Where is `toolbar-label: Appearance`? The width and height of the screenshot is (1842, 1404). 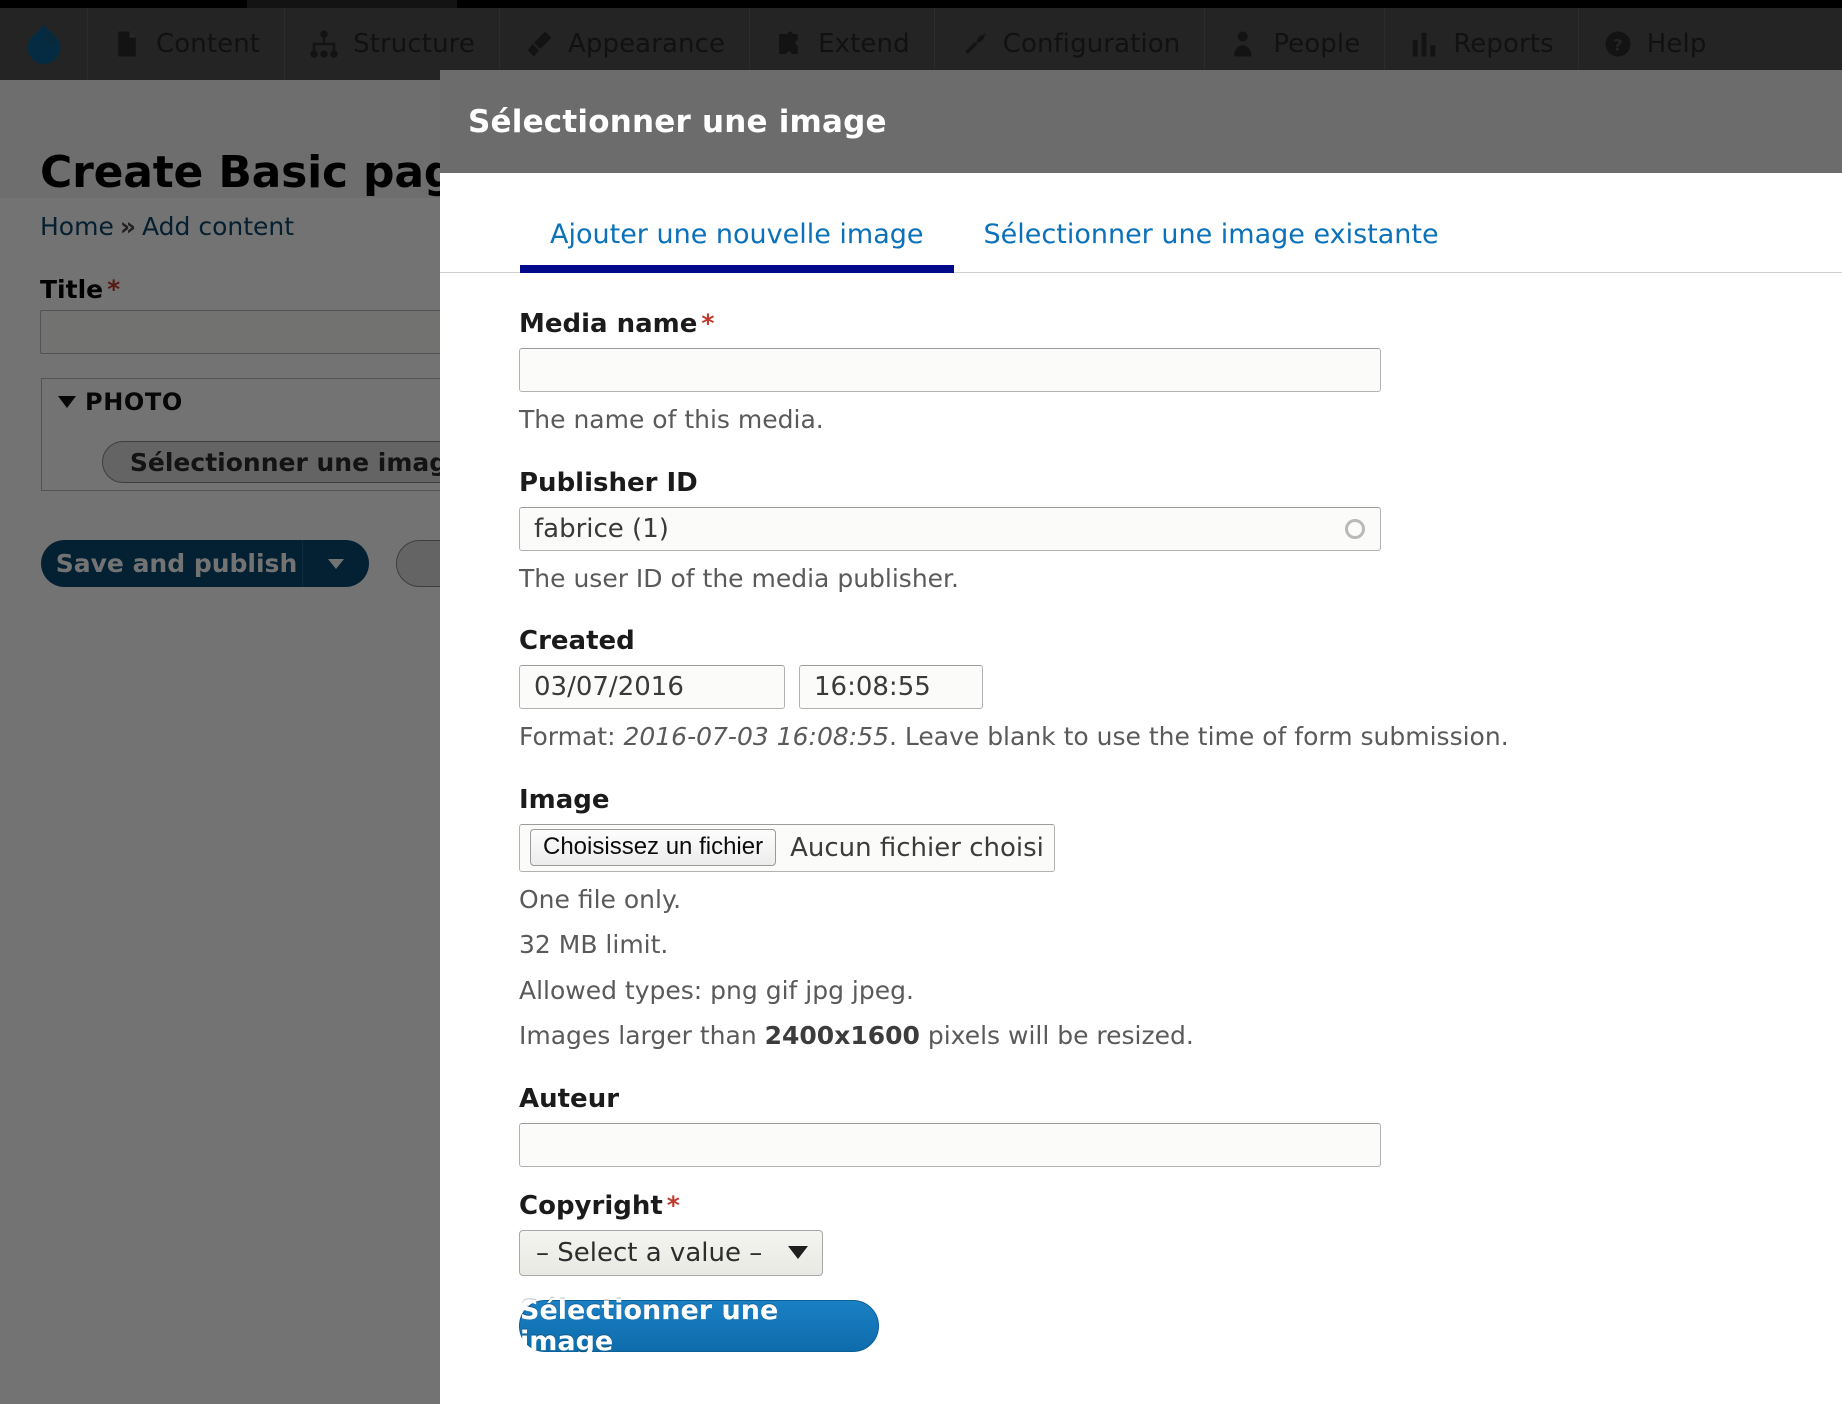
toolbar-label: Appearance is located at coordinates (646, 44).